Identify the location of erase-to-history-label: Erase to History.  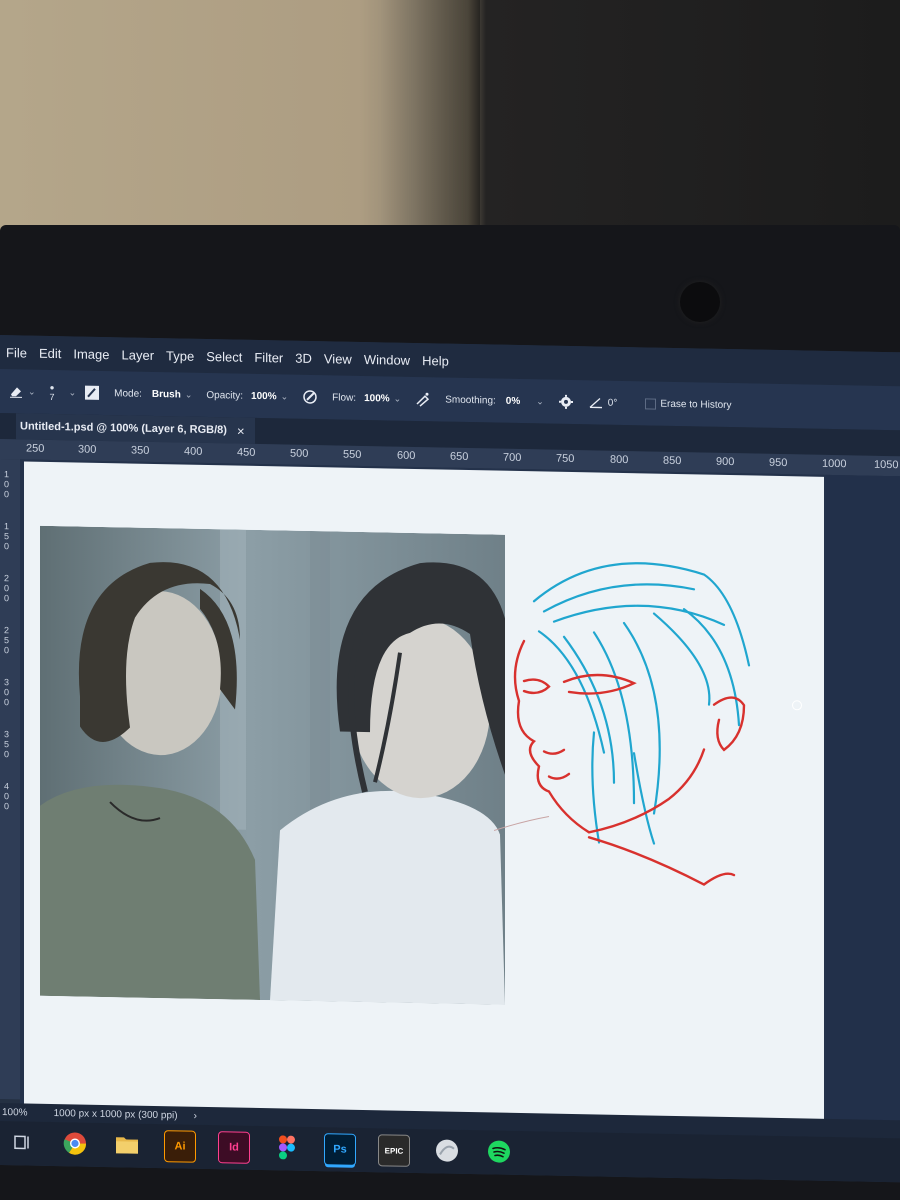
(696, 404).